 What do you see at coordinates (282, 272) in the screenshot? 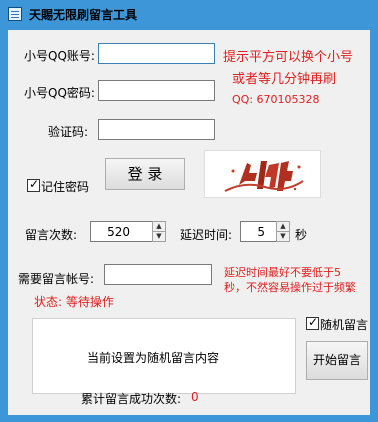
I see `delay-warning-line-1: 延迟时间最好不要低于5` at bounding box center [282, 272].